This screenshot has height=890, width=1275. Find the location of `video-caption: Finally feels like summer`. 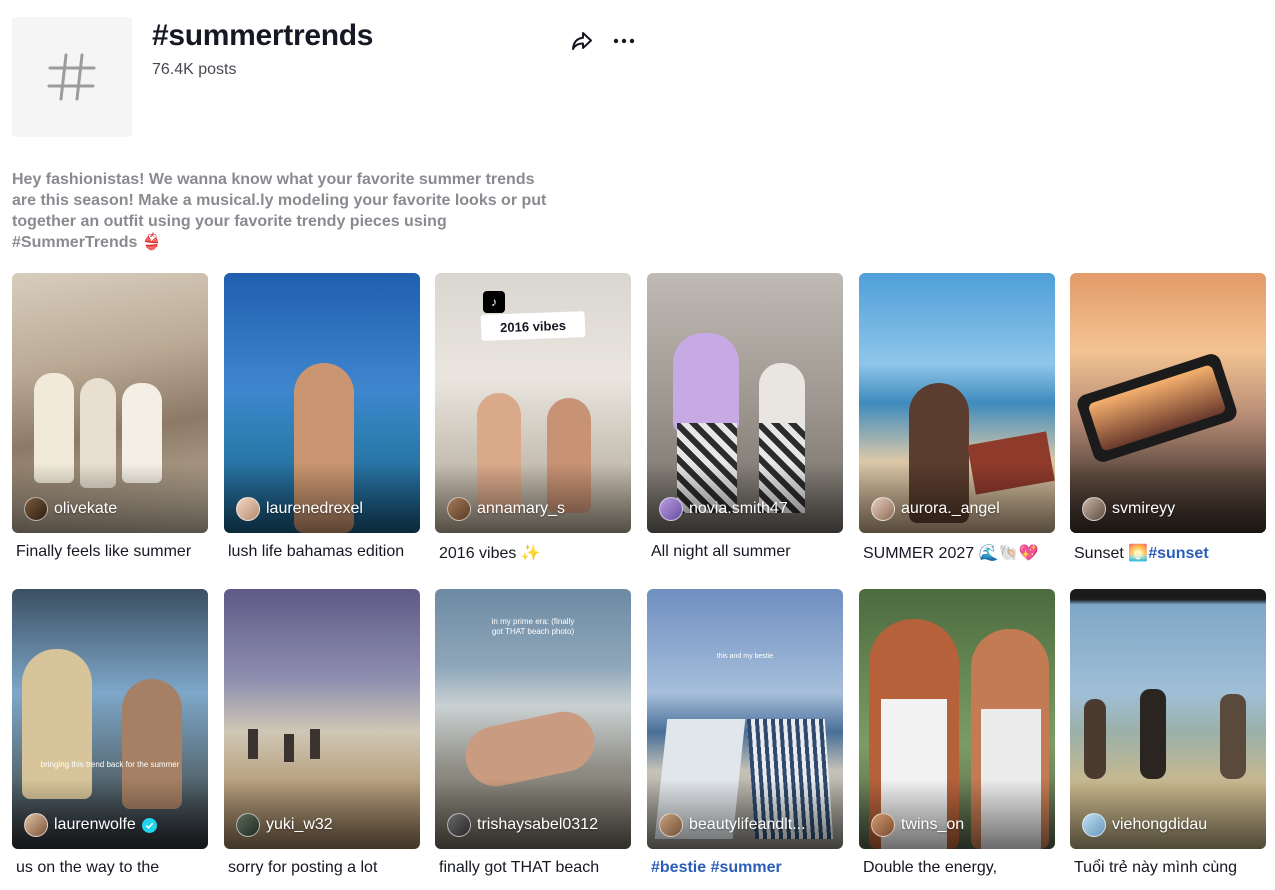

video-caption: Finally feels like summer is located at coordinates (112, 552).